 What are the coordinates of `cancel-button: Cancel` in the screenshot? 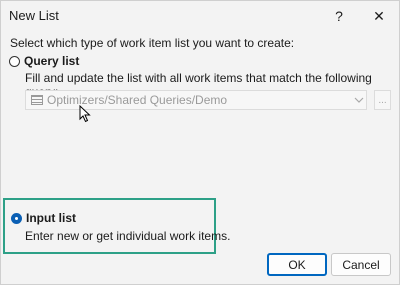 It's located at (361, 264).